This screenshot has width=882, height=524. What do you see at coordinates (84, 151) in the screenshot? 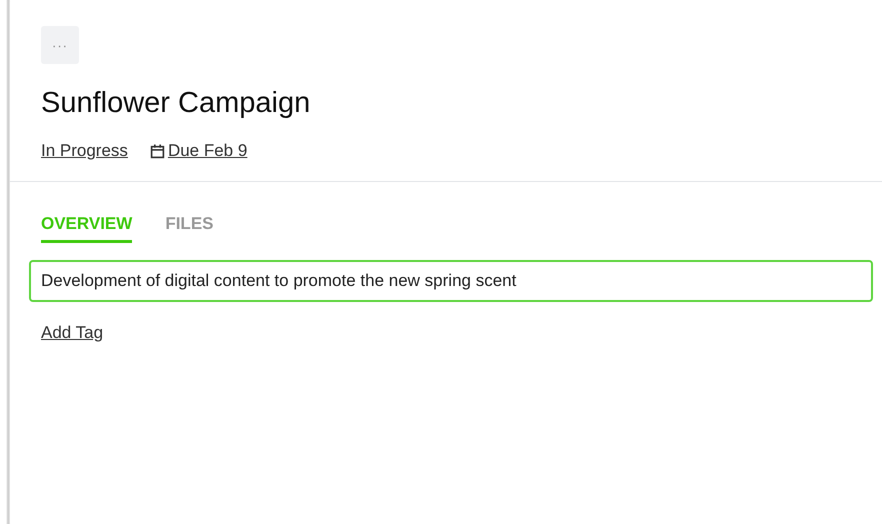
I see `status-link: In Progress` at bounding box center [84, 151].